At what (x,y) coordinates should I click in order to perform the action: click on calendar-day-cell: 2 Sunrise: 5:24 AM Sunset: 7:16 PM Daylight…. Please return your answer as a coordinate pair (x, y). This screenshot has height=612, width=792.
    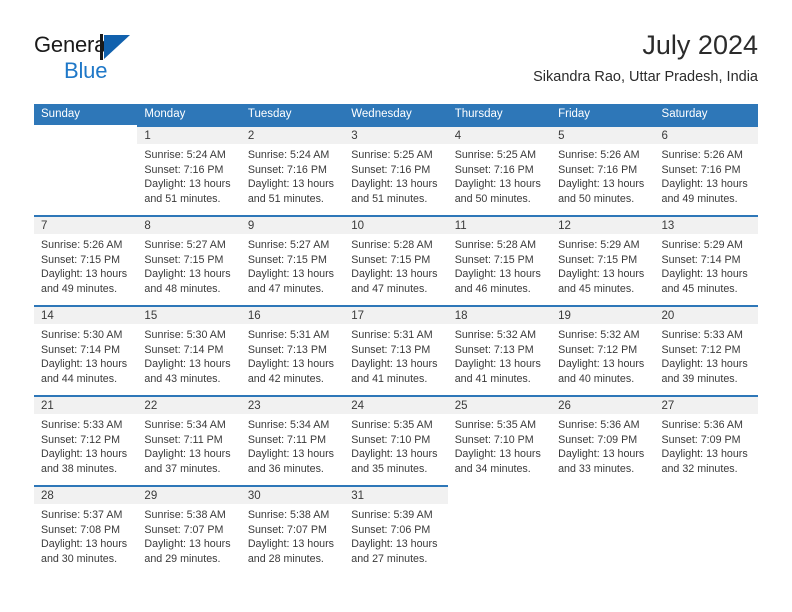
    Looking at the image, I should click on (292, 170).